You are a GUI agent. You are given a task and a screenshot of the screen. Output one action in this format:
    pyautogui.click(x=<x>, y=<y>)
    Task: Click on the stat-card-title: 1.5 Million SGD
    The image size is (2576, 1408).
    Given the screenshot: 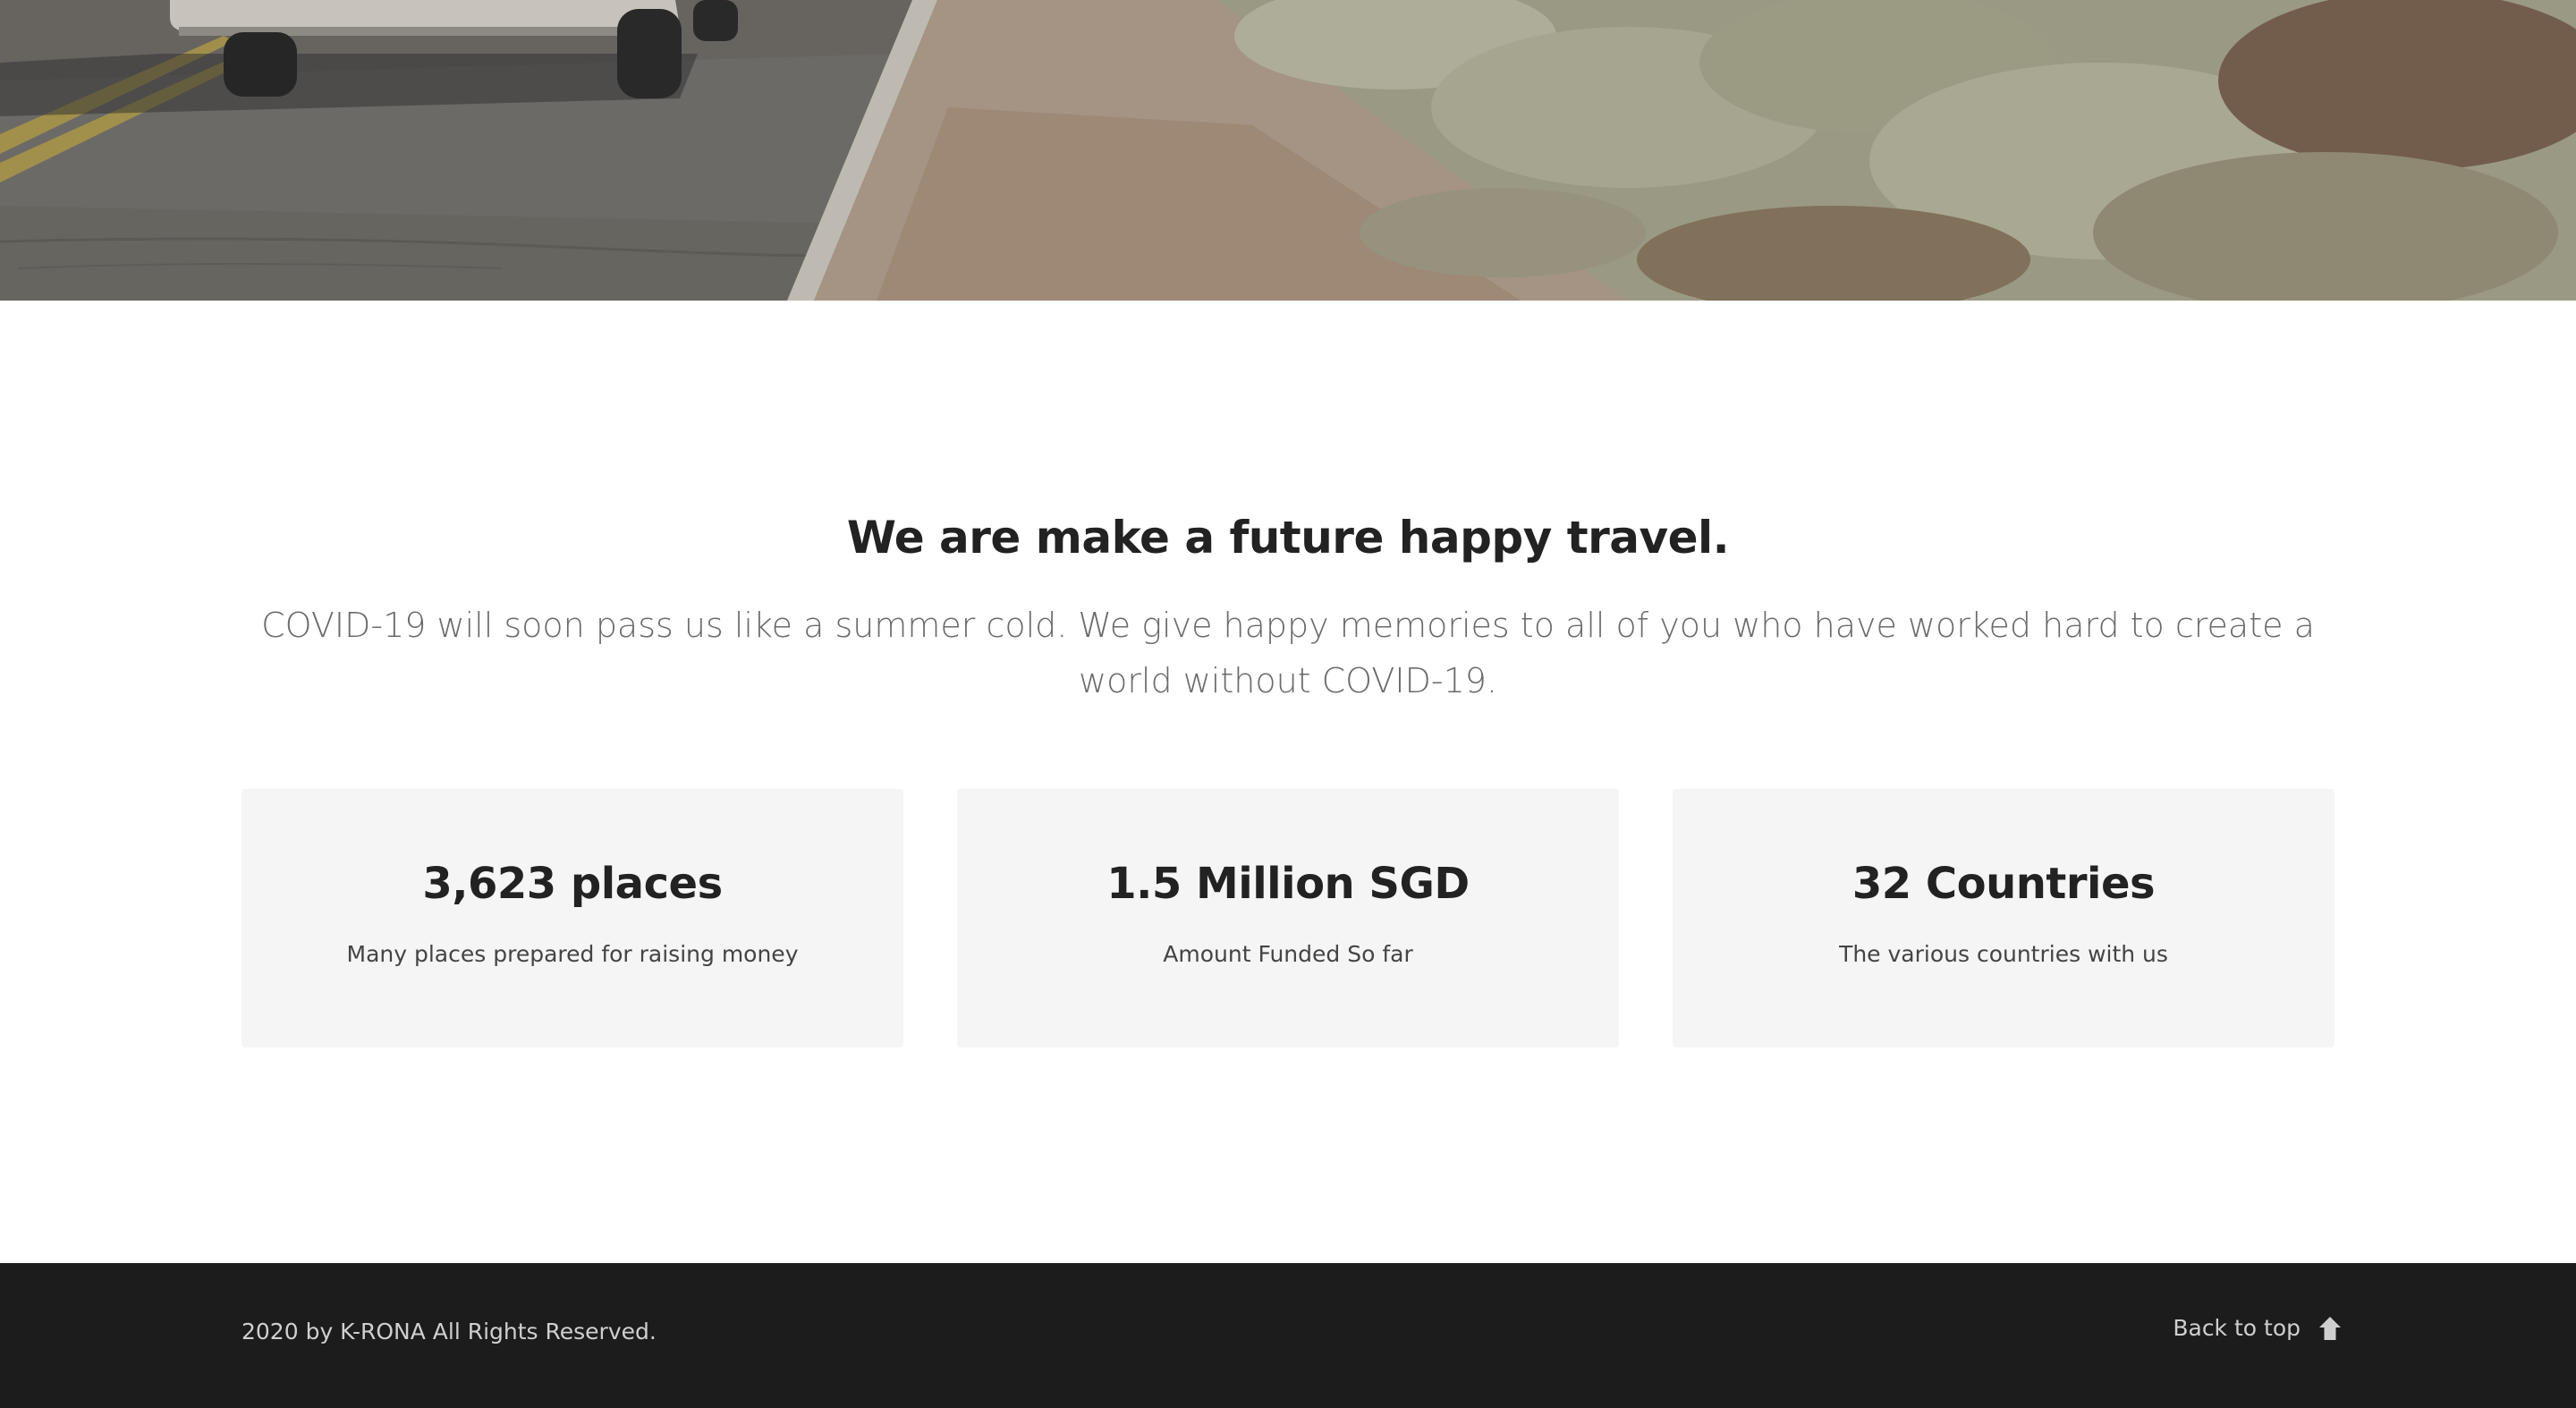 What is the action you would take?
    pyautogui.click(x=1288, y=884)
    